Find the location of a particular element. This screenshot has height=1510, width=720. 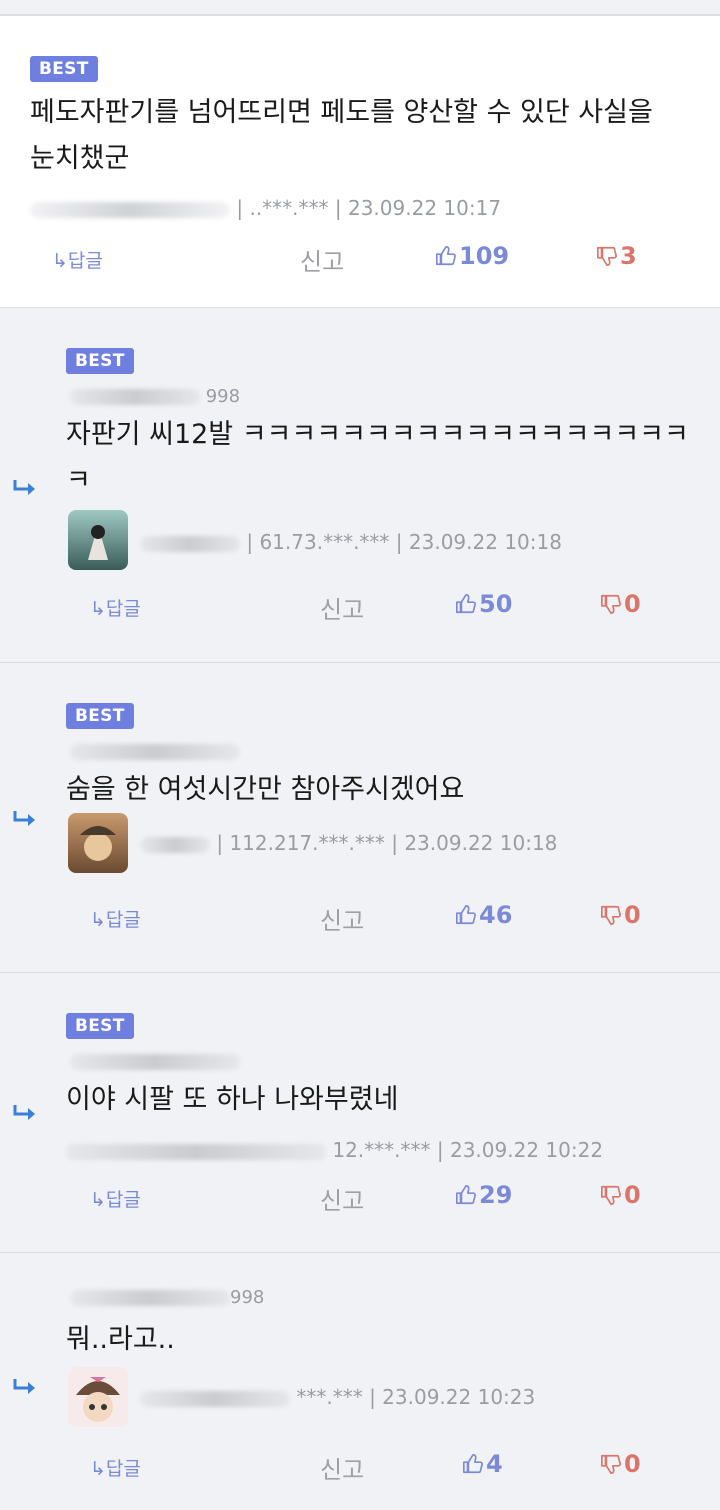

comment-meta: | 61.73.***.*** | 23.09.22 10:18 is located at coordinates (351, 542).